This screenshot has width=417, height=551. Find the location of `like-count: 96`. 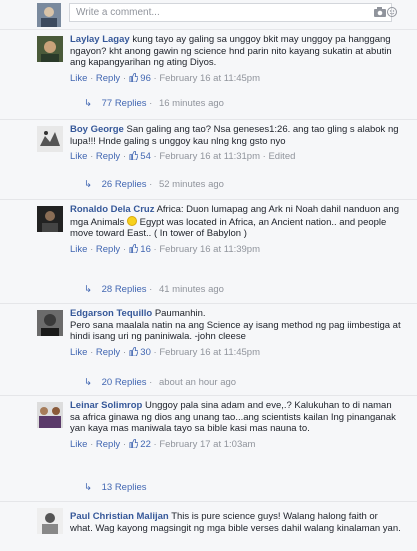

like-count: 96 is located at coordinates (145, 78).